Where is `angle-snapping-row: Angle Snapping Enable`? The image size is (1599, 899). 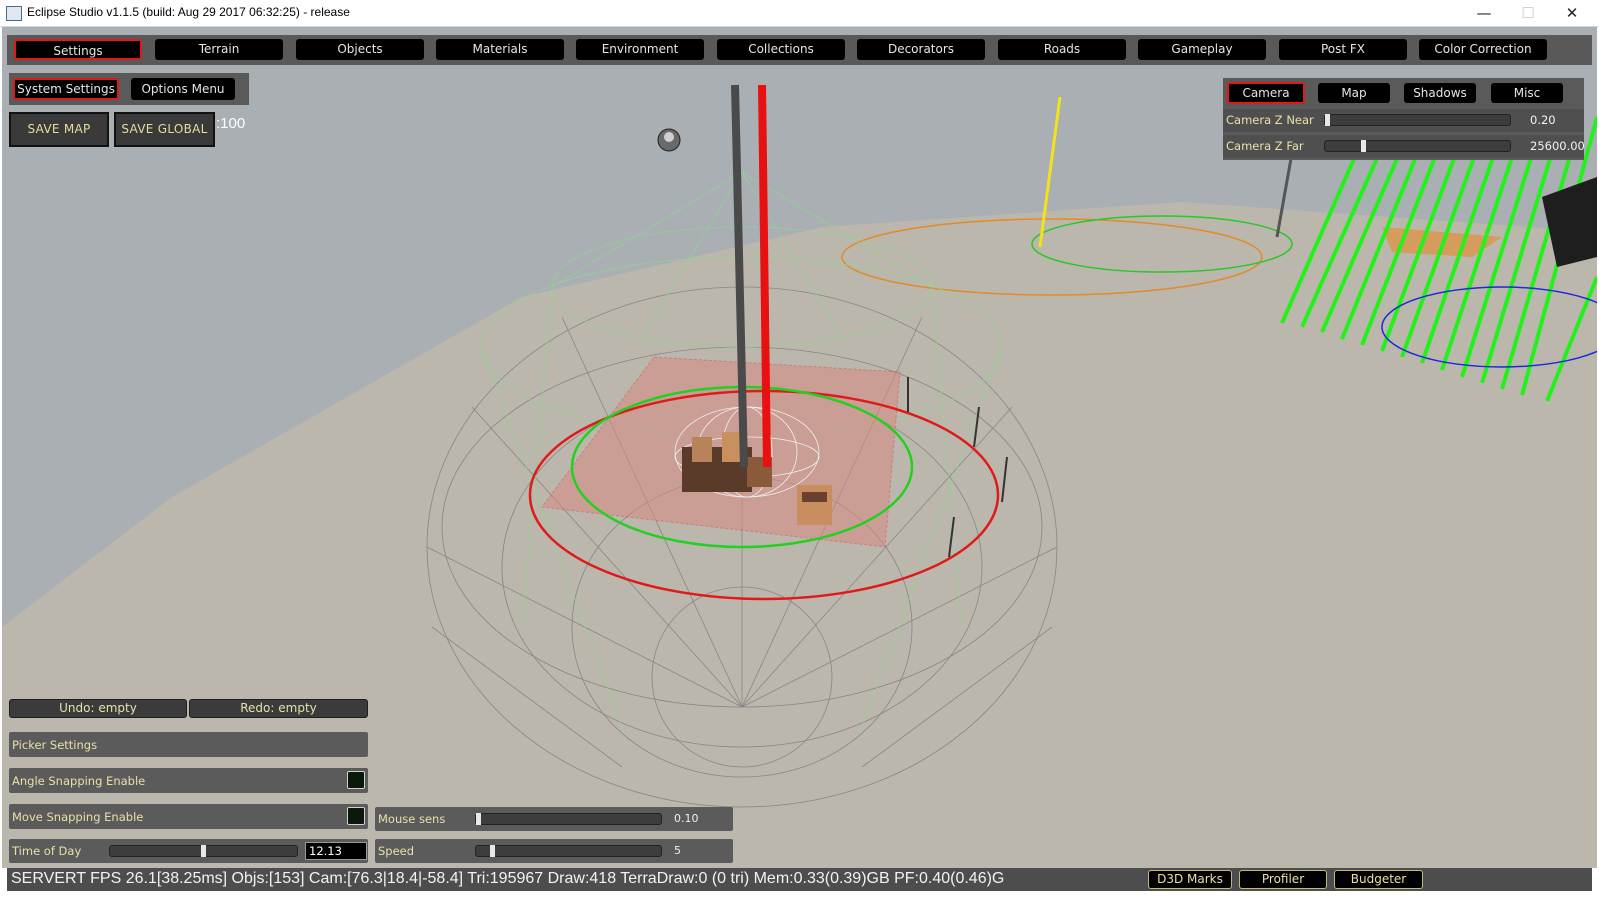
angle-snapping-row: Angle Snapping Enable is located at coordinates (188, 780).